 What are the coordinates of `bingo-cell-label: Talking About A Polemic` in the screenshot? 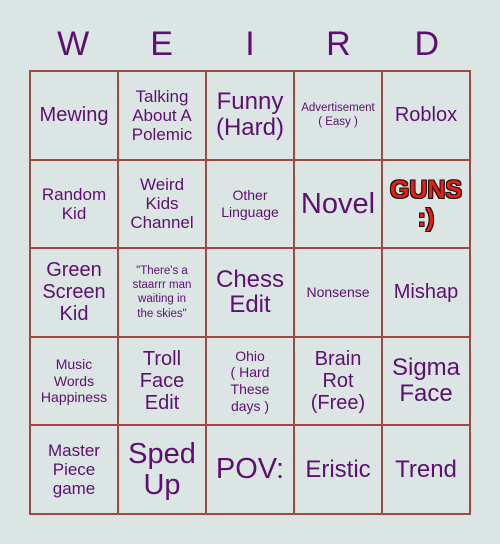 It's located at (162, 115).